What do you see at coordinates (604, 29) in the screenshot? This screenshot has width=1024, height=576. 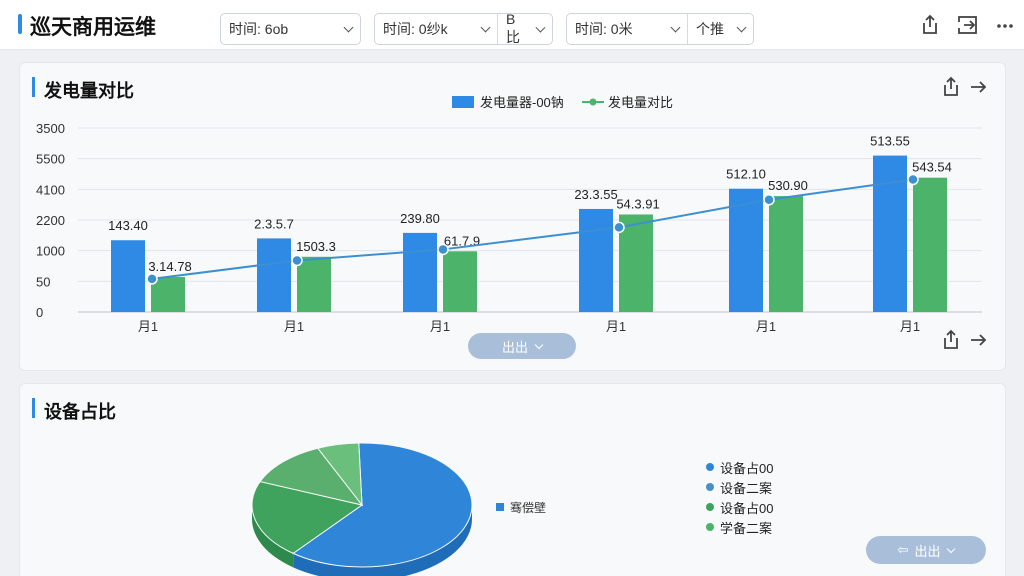 I see `time-filter-3-label: 时间: 0米` at bounding box center [604, 29].